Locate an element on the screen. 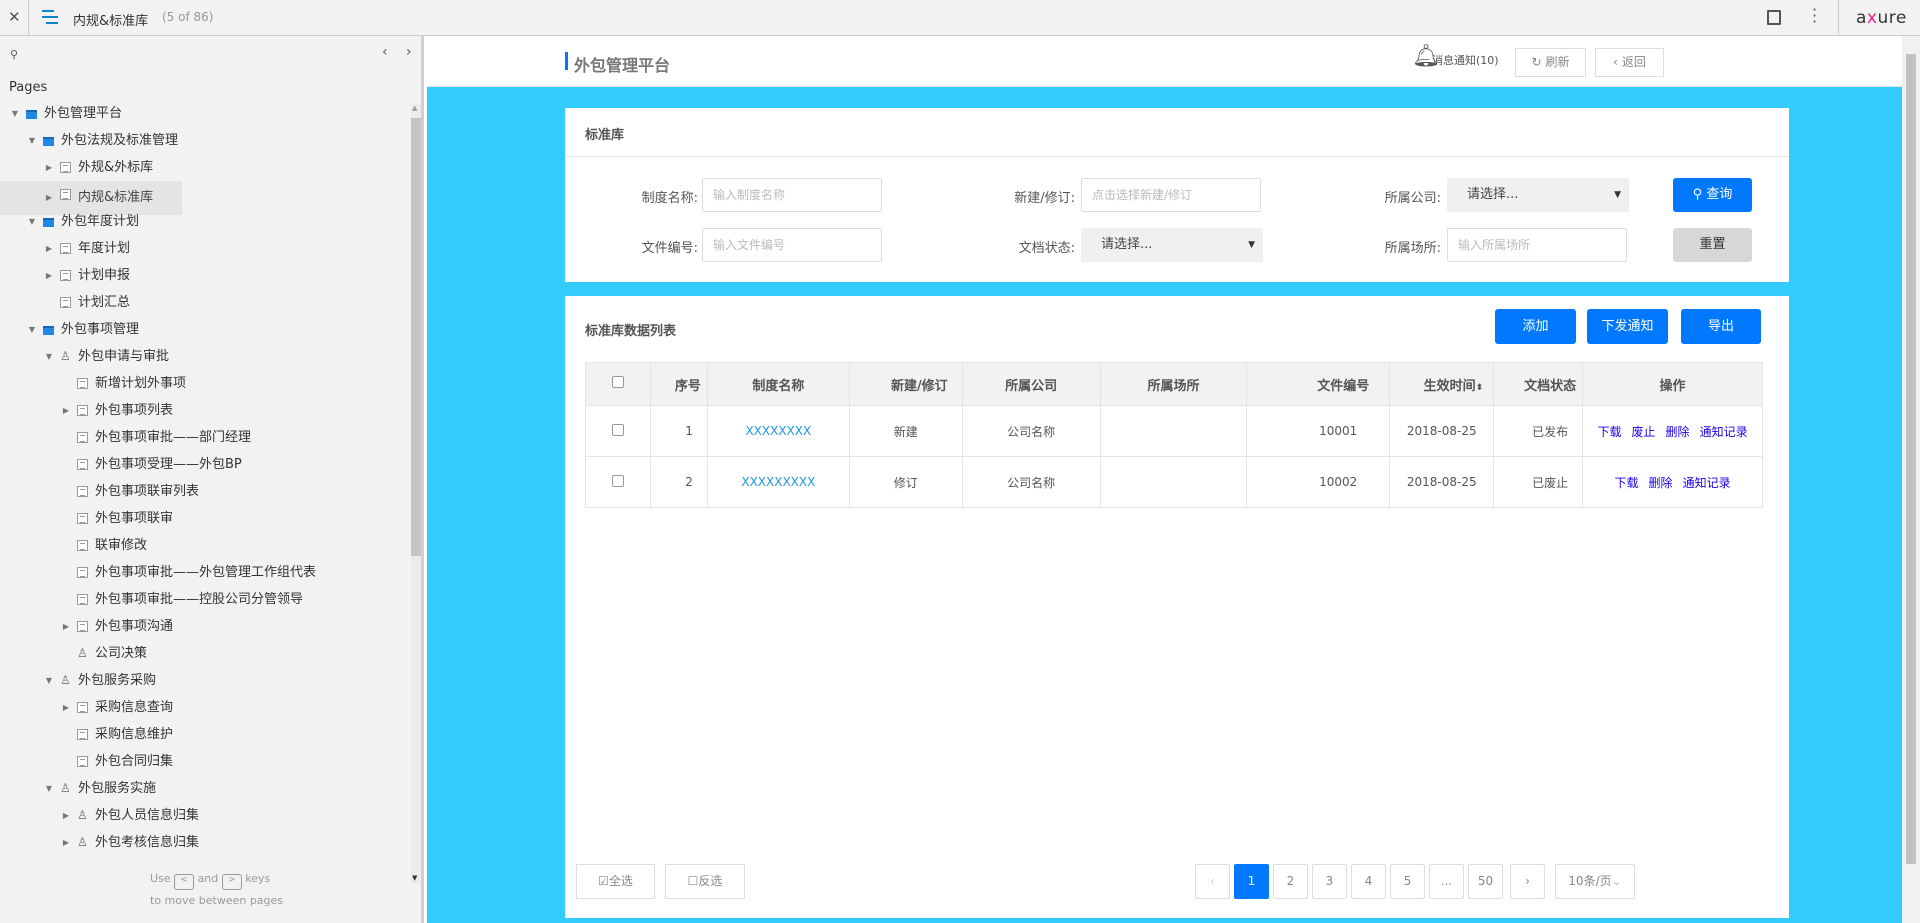 The height and width of the screenshot is (923, 1920). page-button: 50 is located at coordinates (1485, 881).